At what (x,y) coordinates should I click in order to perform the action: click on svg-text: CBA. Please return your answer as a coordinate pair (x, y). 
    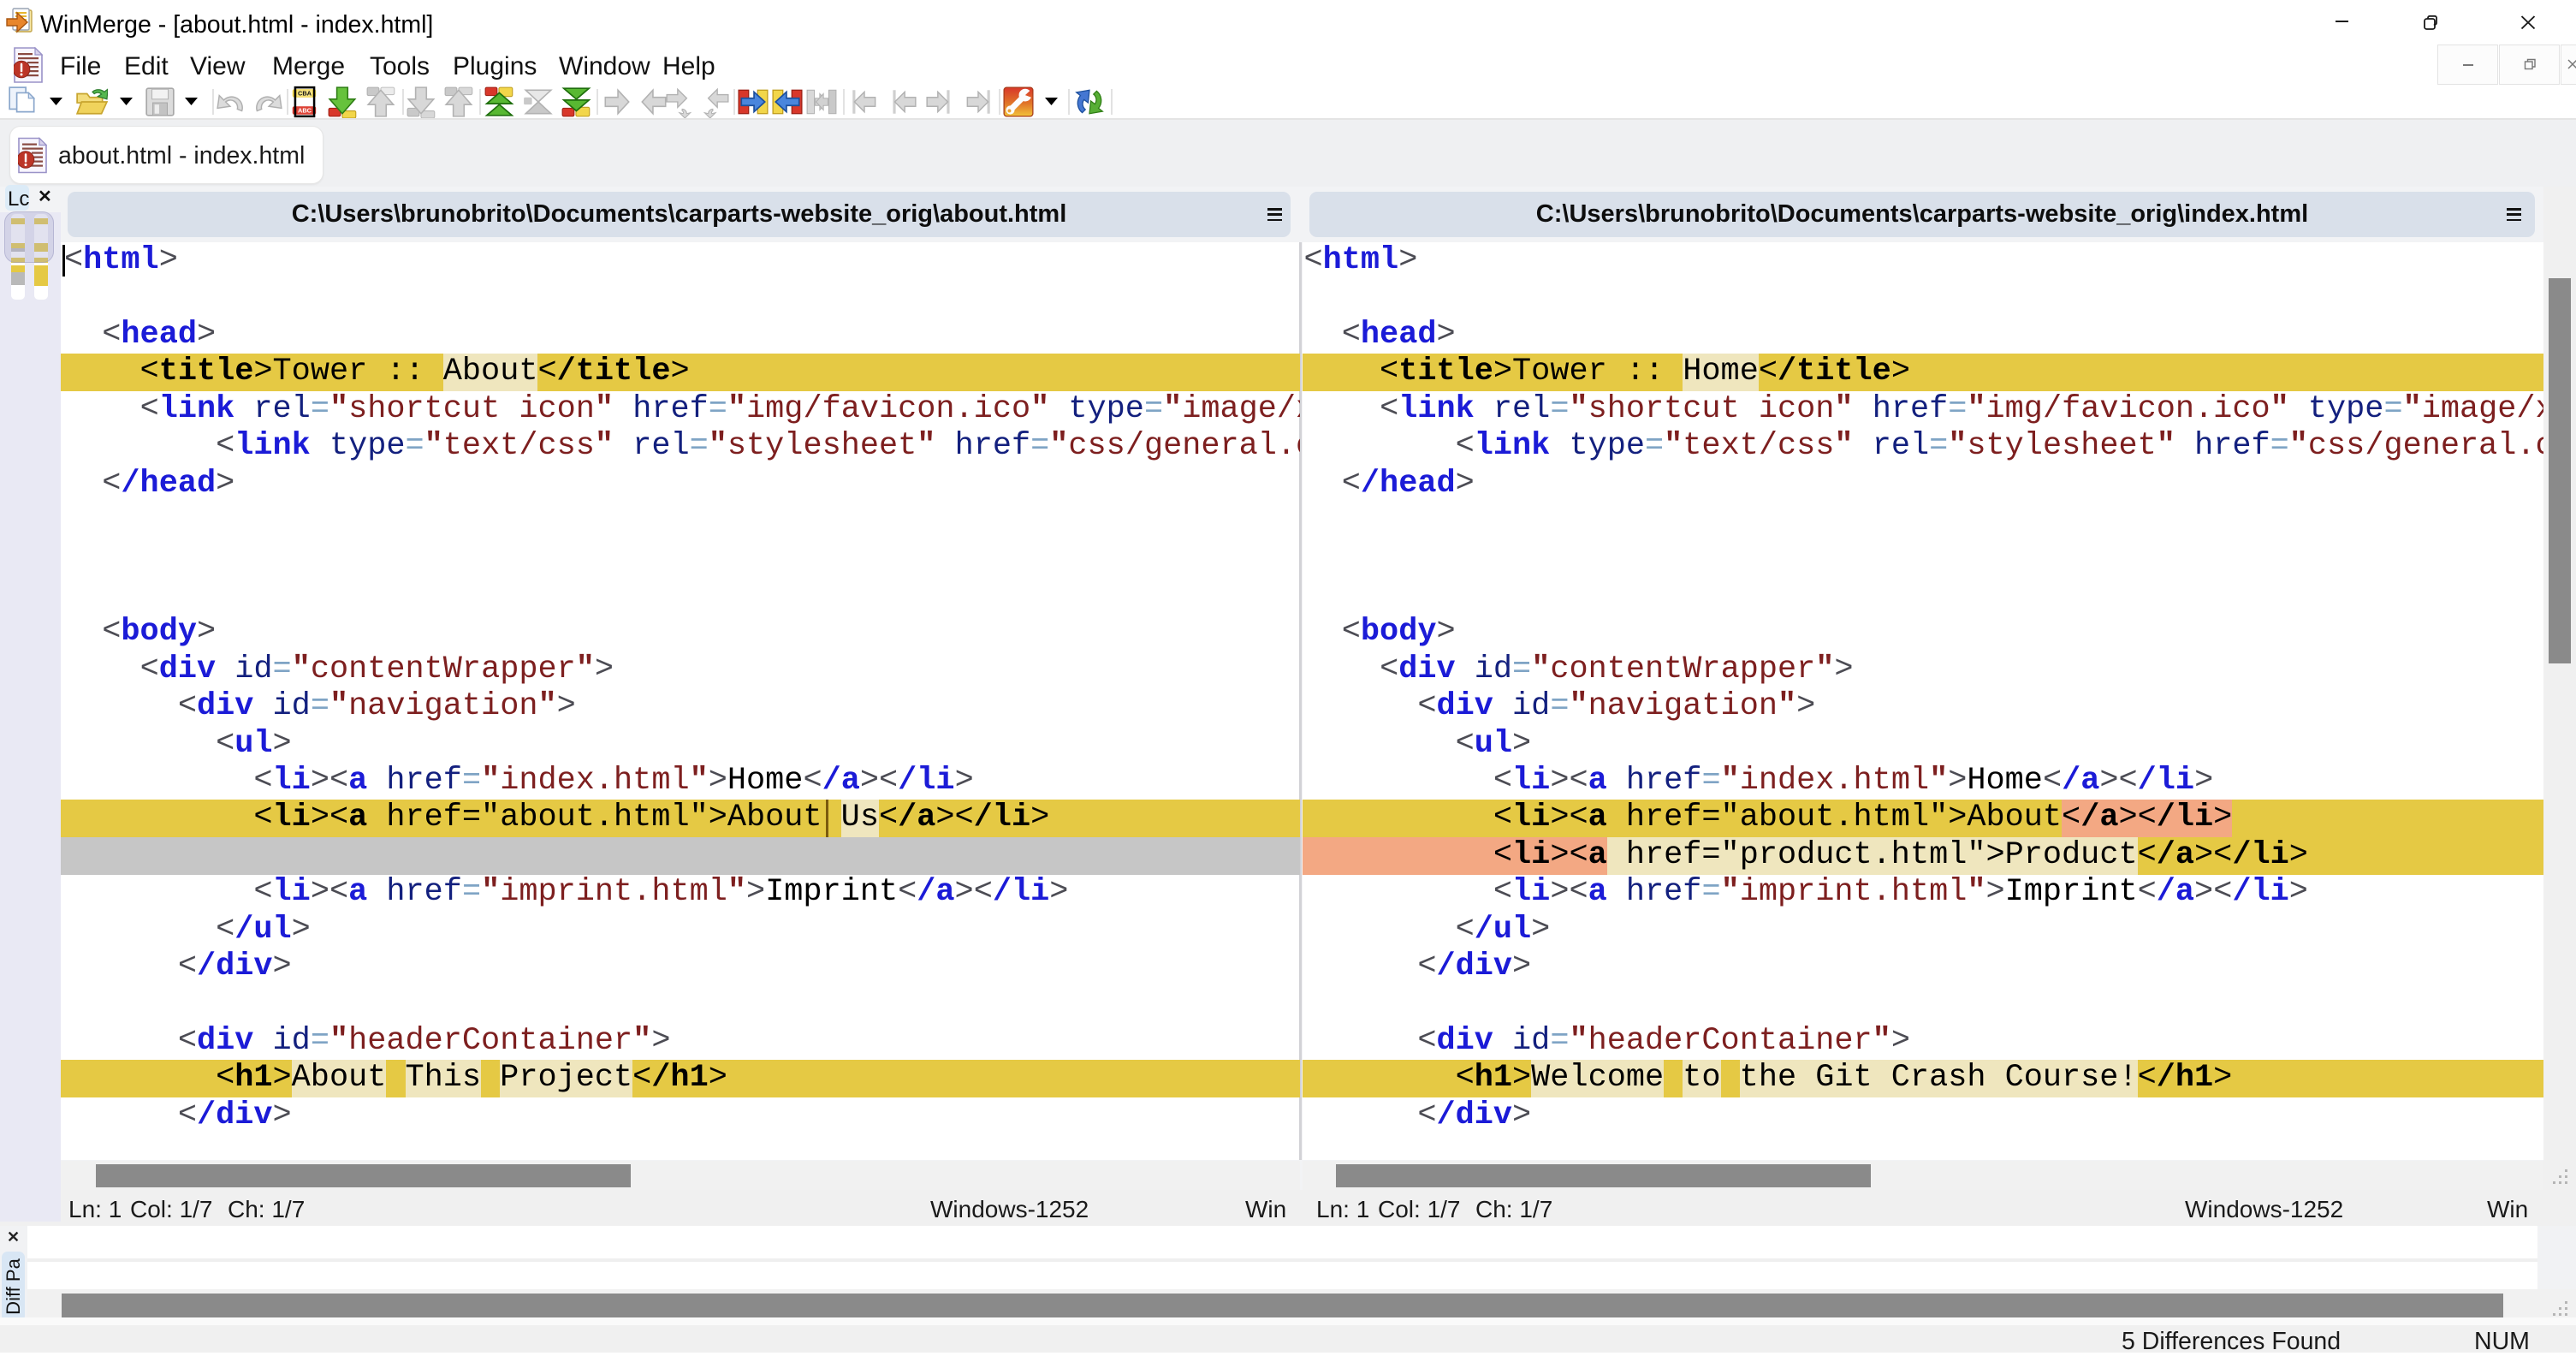
    Looking at the image, I should click on (305, 94).